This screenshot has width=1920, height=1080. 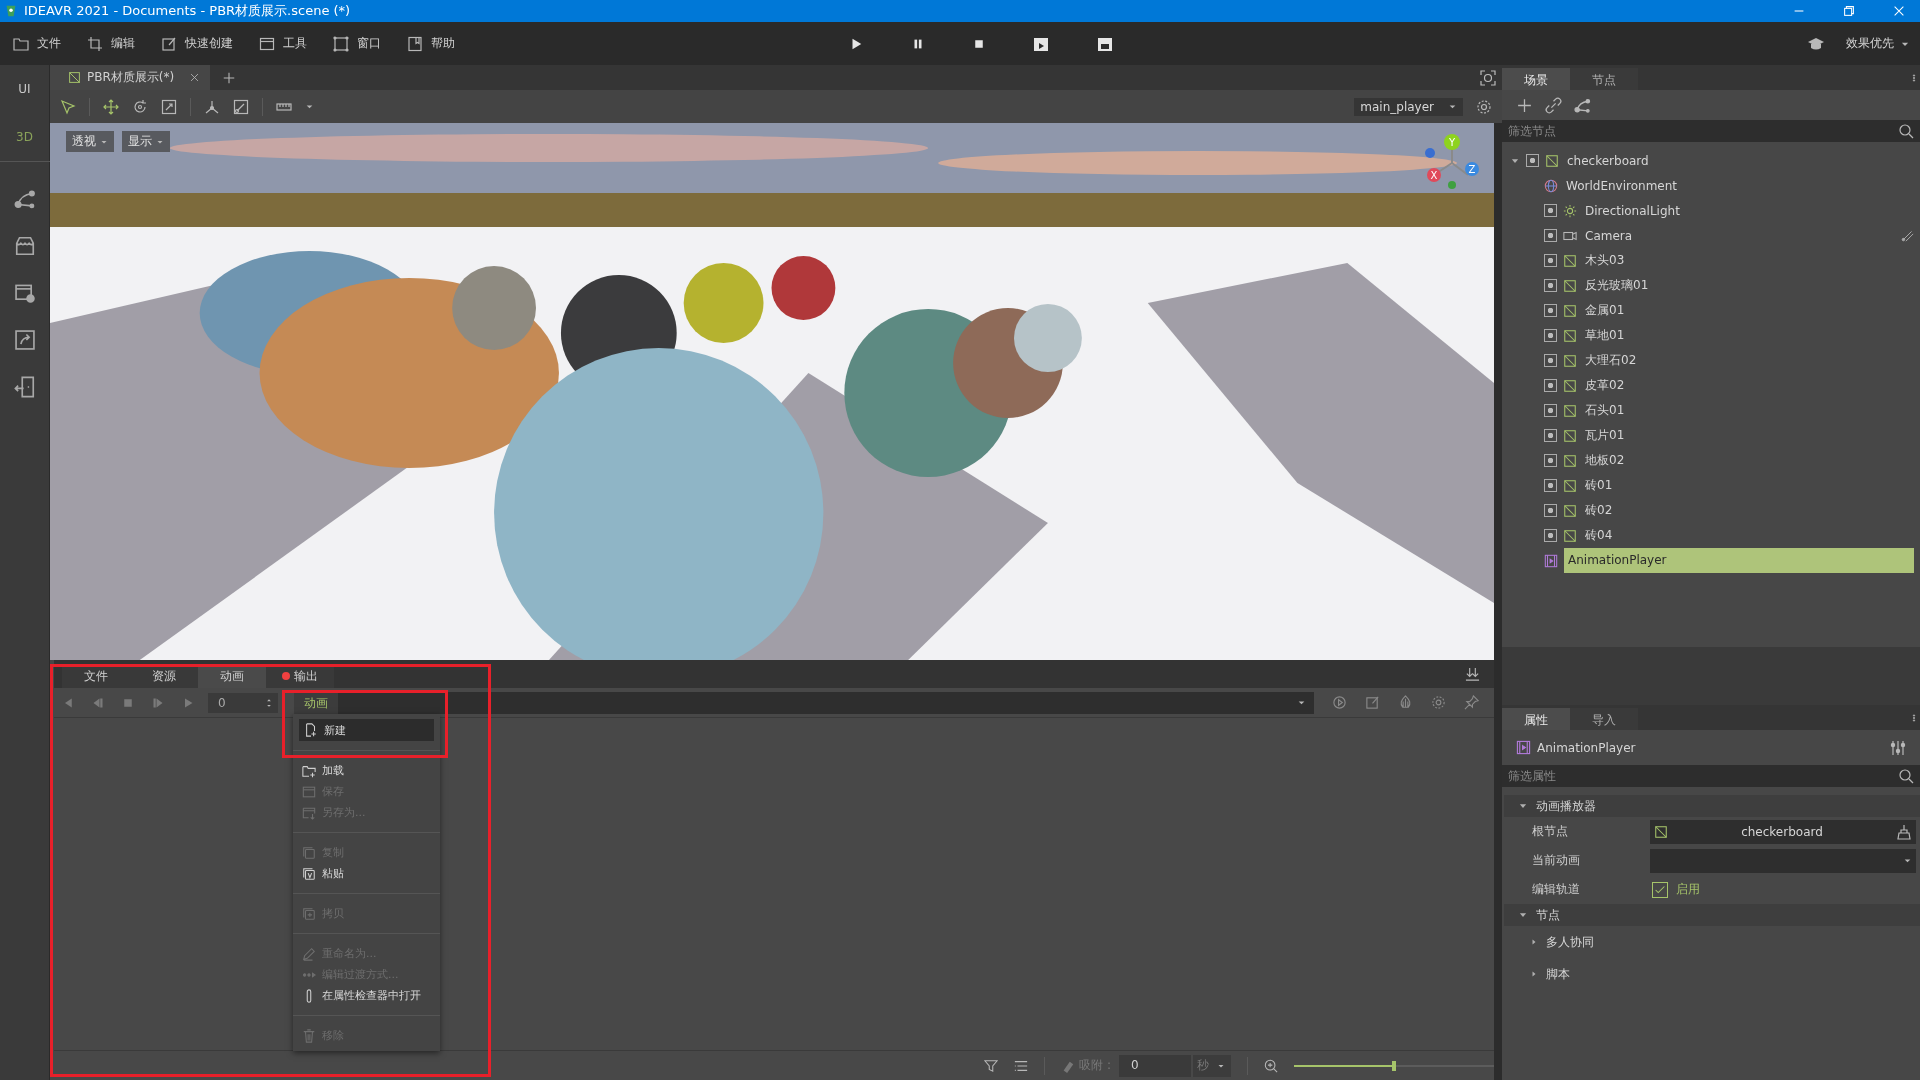 I want to click on camera-dropdown: main_player, so click(x=1408, y=106).